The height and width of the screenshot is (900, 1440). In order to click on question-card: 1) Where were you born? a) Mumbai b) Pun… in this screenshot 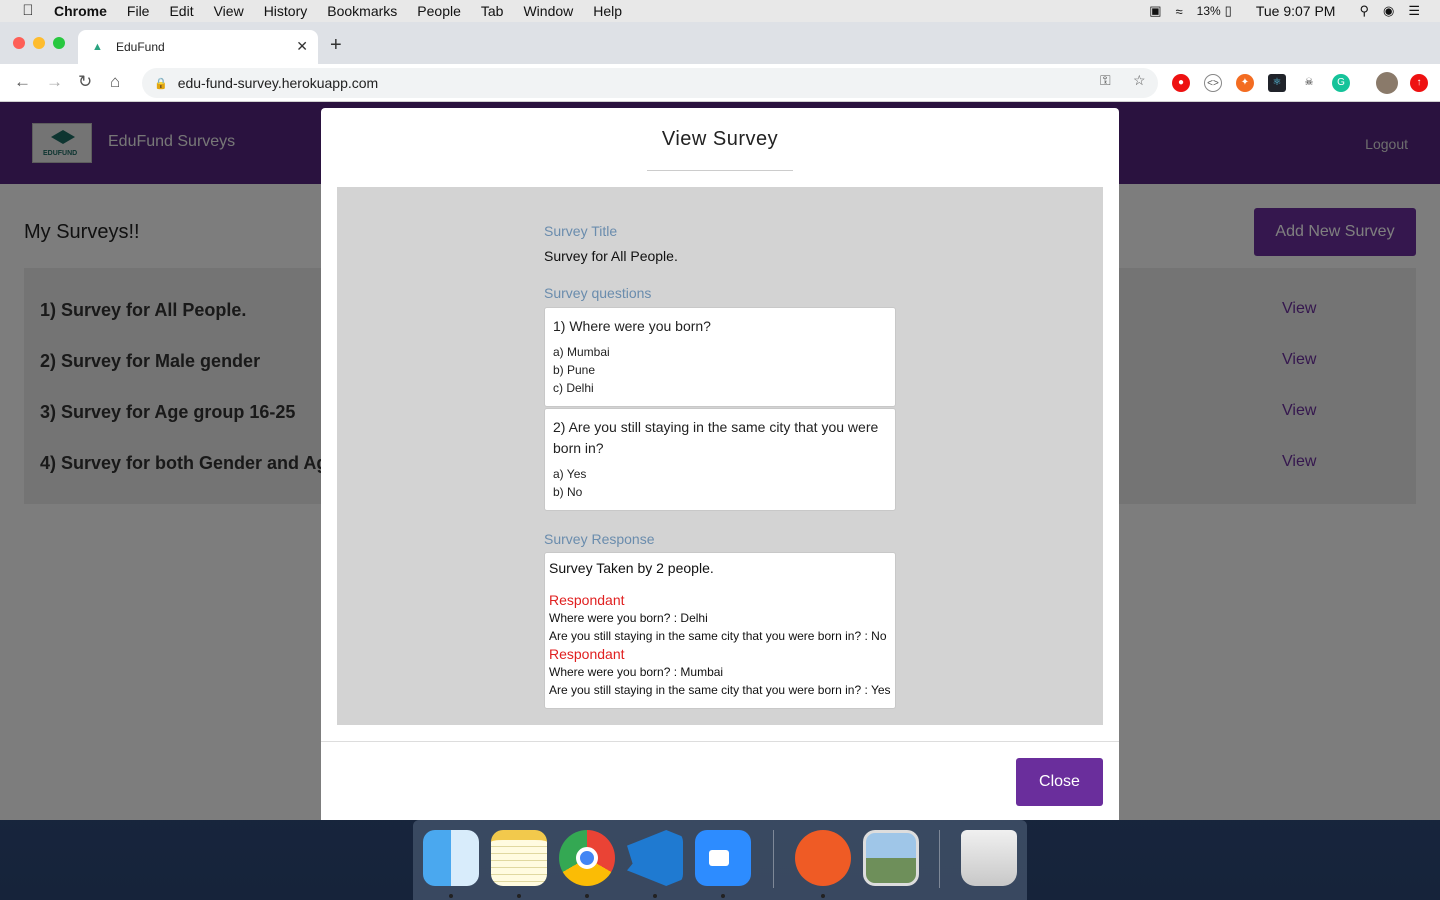, I will do `click(720, 357)`.